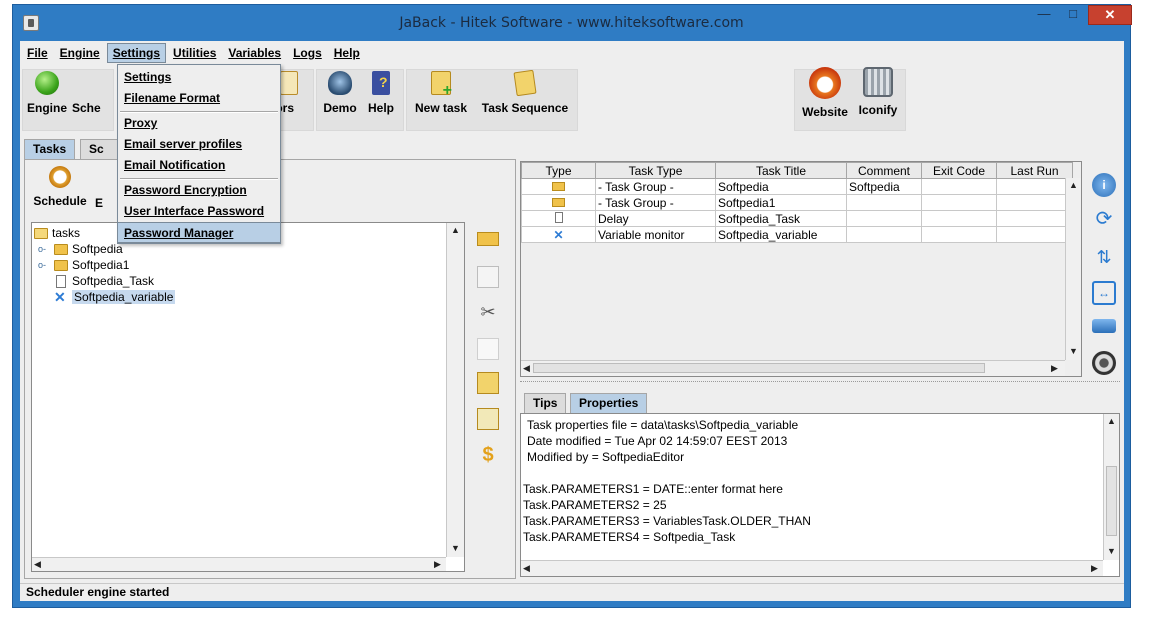  What do you see at coordinates (307, 53) in the screenshot?
I see `menu-logs: Logs` at bounding box center [307, 53].